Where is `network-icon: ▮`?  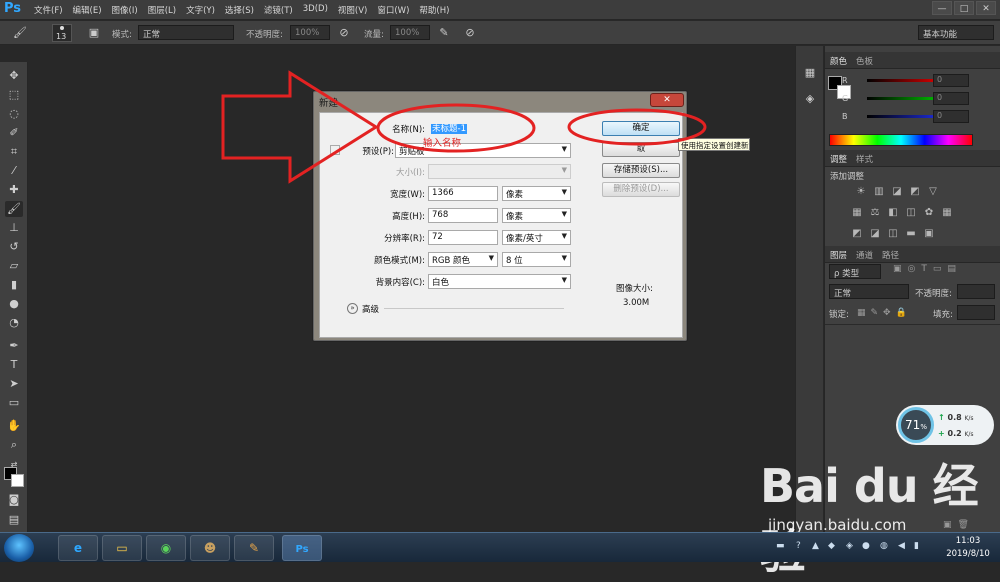 network-icon: ▮ is located at coordinates (916, 546).